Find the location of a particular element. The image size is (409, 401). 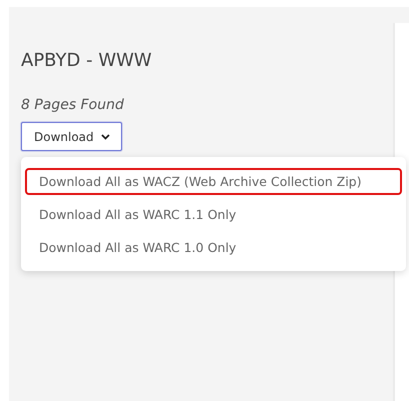

menu-item: Download All as WARC 1.0 Only is located at coordinates (213, 247).